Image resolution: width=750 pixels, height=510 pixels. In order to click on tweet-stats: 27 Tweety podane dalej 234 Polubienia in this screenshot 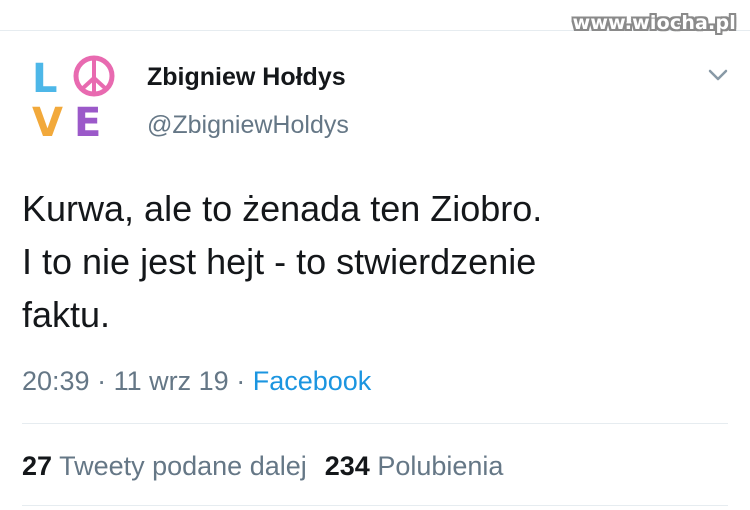, I will do `click(262, 466)`.